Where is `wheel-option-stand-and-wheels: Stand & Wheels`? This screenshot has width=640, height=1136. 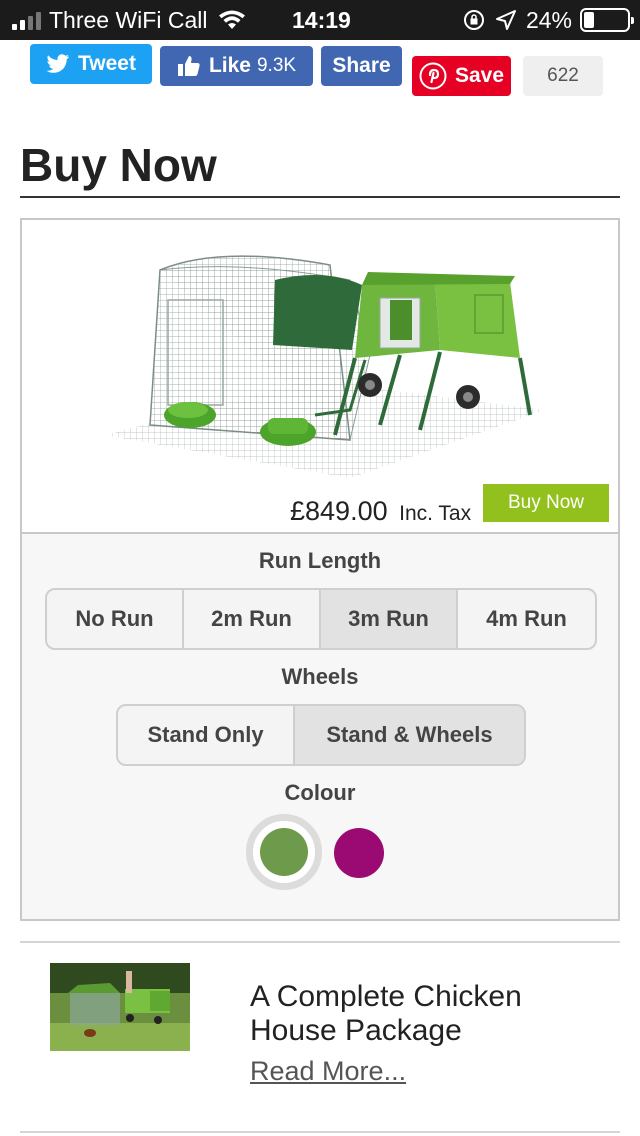 wheel-option-stand-and-wheels: Stand & Wheels is located at coordinates (409, 735).